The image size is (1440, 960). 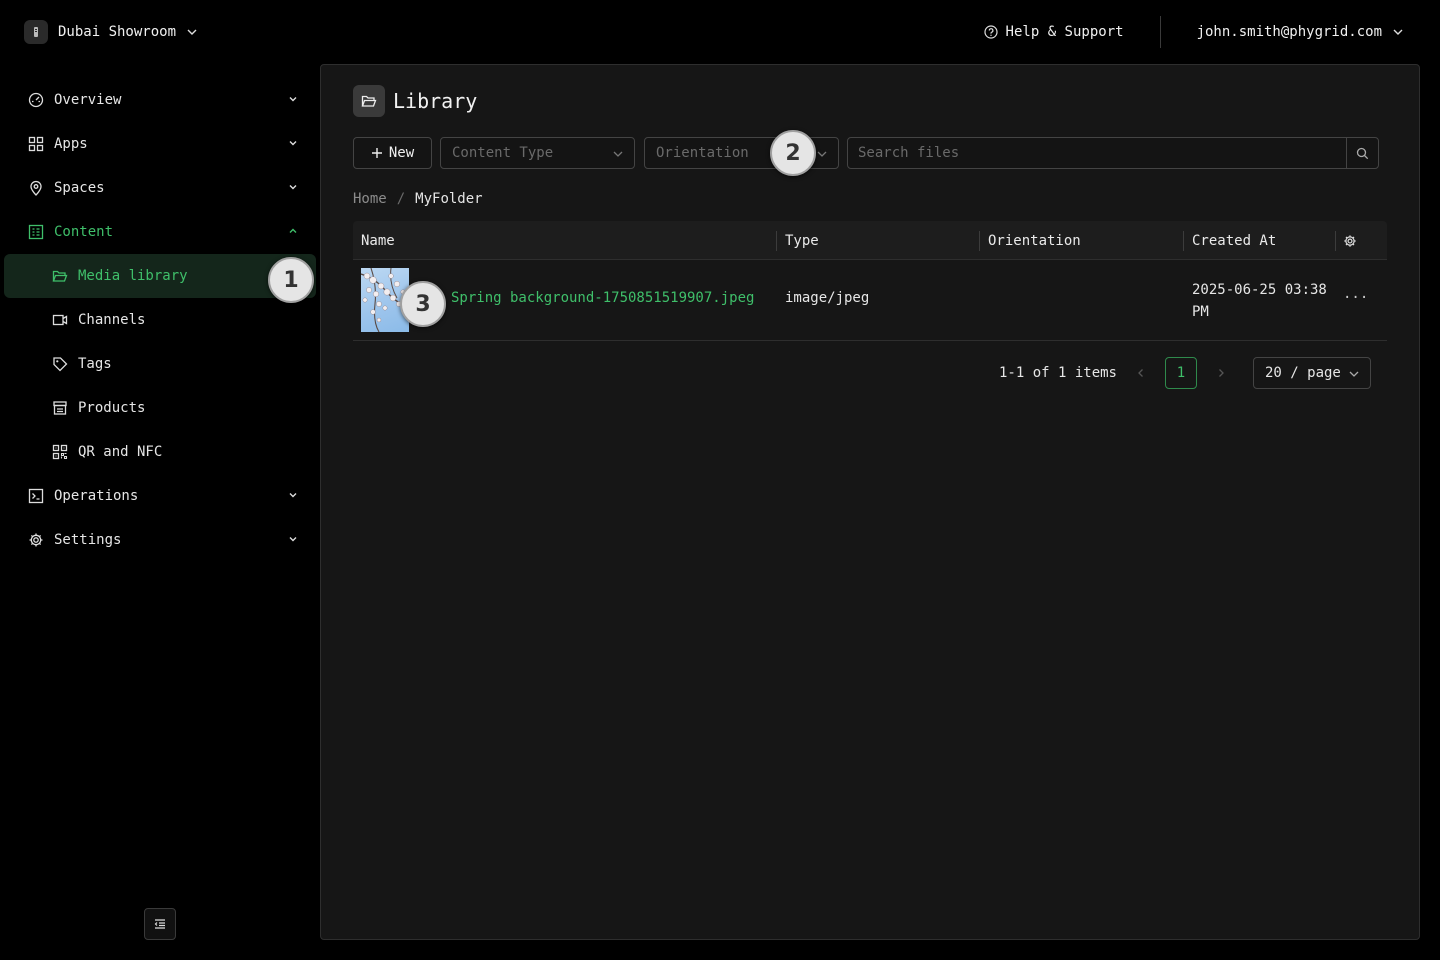 I want to click on plus-icon, so click(x=377, y=153).